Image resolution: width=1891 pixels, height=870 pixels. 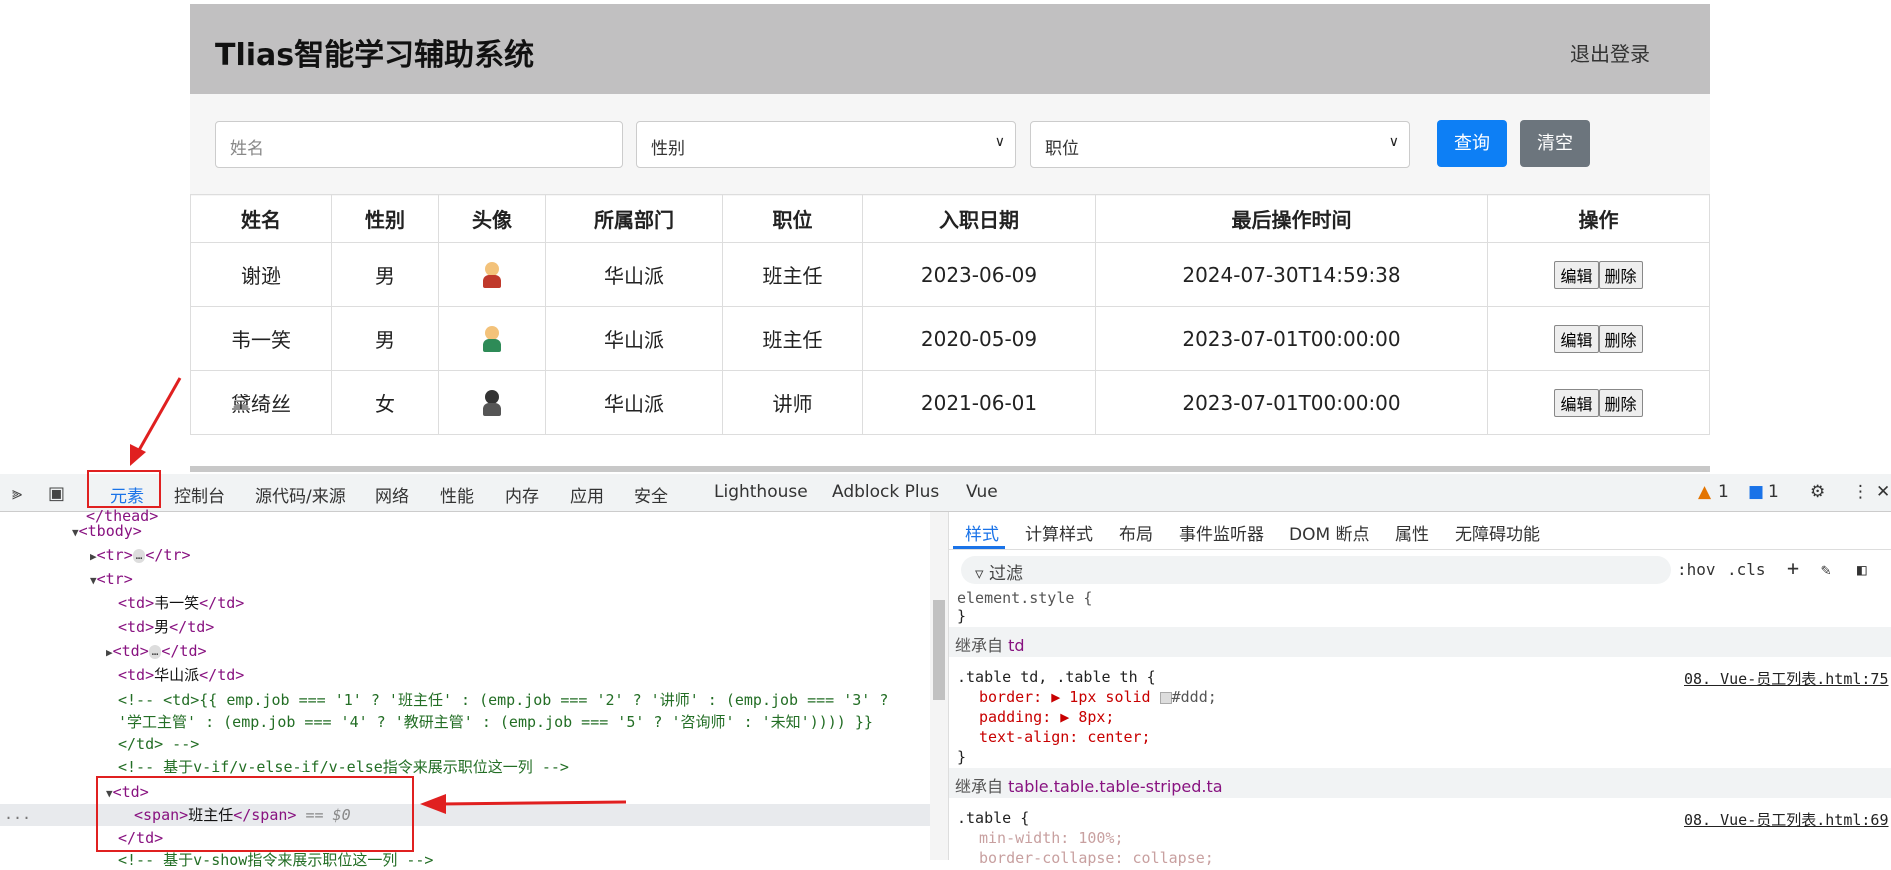 What do you see at coordinates (1051, 838) in the screenshot?
I see `css-prop-min-width: min-width: 100%;` at bounding box center [1051, 838].